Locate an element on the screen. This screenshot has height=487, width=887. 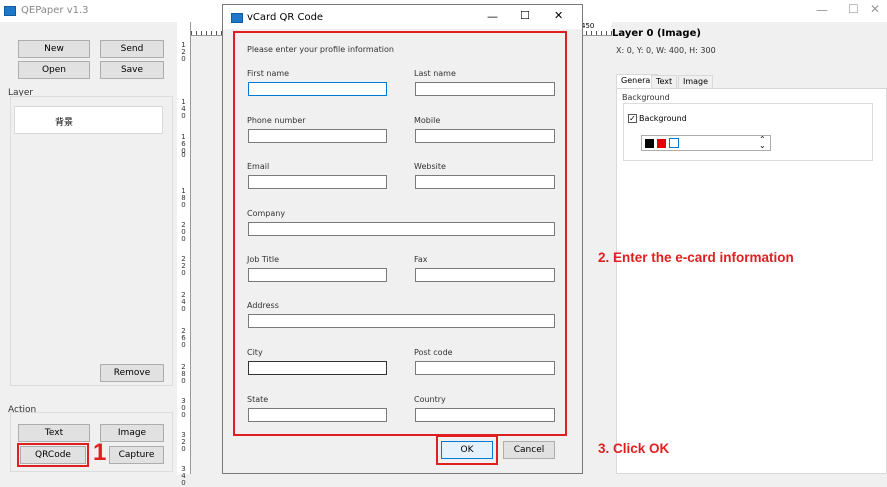
dialog-app-icon is located at coordinates (237, 18).